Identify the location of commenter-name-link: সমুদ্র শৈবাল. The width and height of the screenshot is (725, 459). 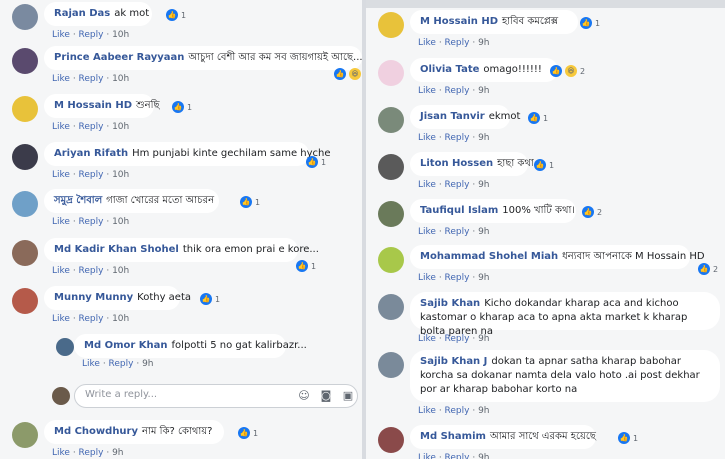
(78, 200).